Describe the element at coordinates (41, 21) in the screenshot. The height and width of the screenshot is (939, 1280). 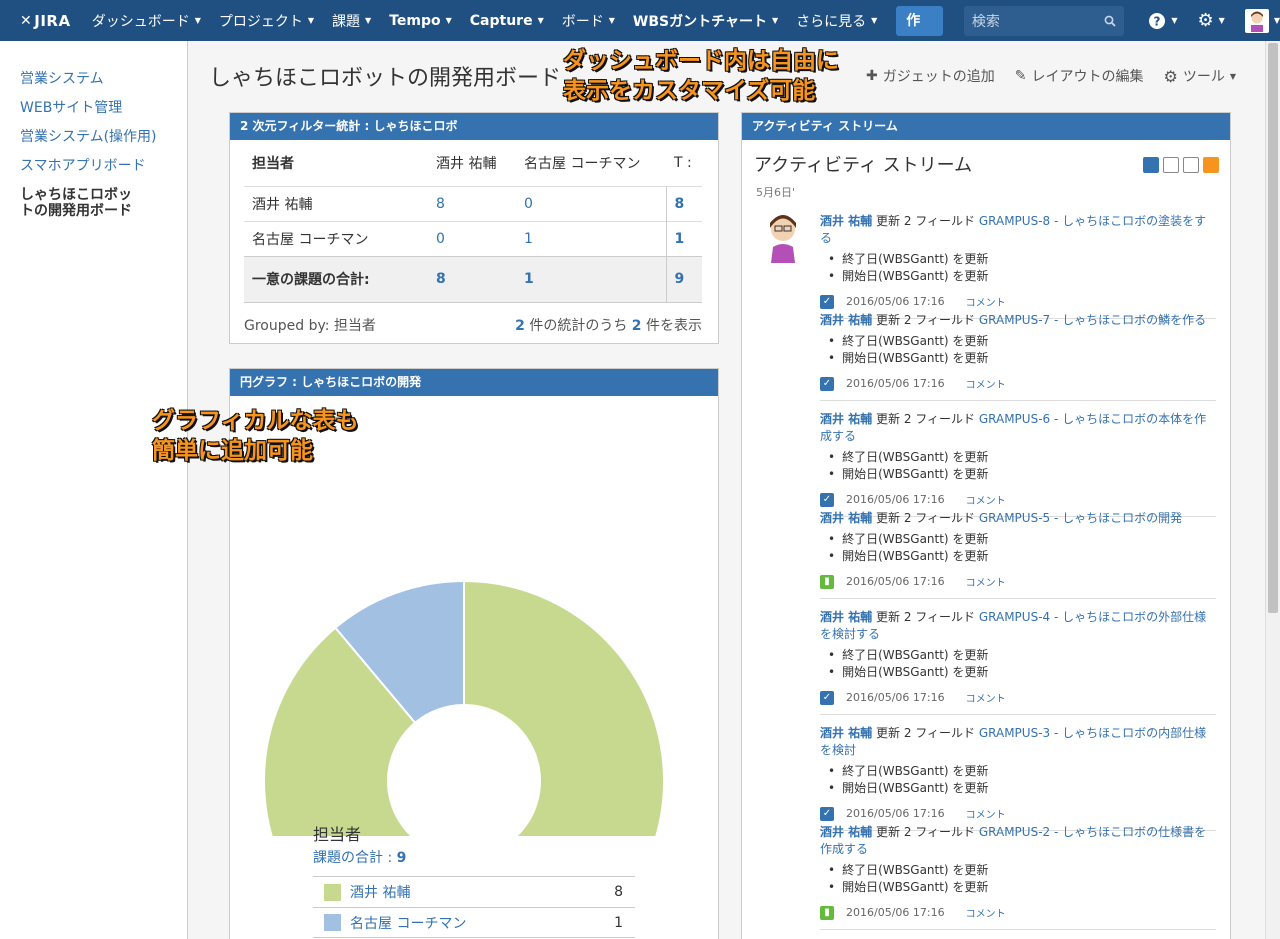
I see `jira-logo: ✕ JIRA` at that location.